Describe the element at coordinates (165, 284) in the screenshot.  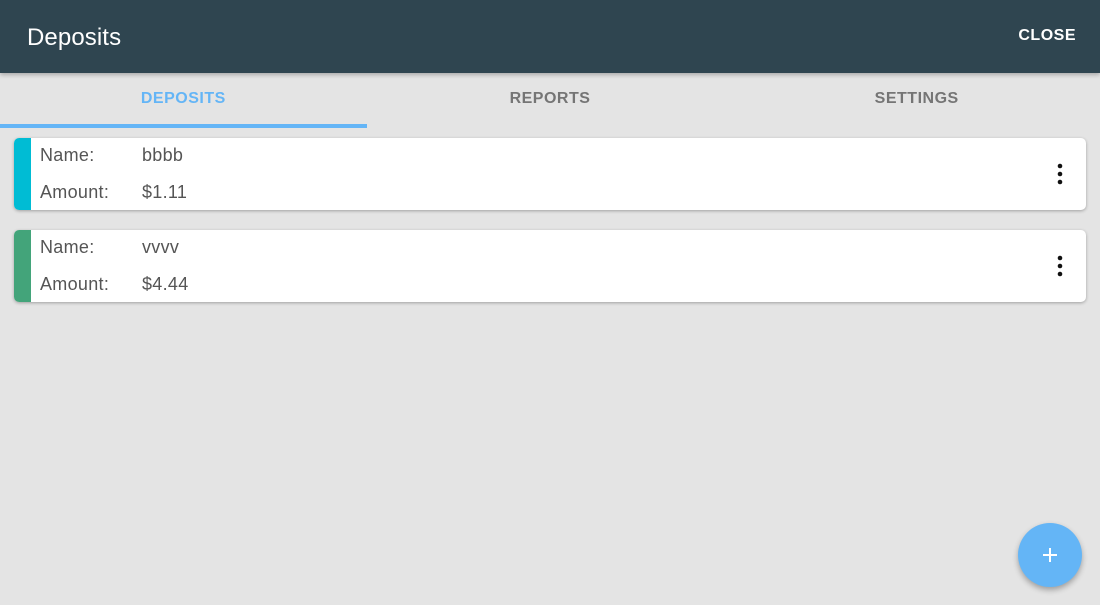
I see `deposit-amount: $4.44` at that location.